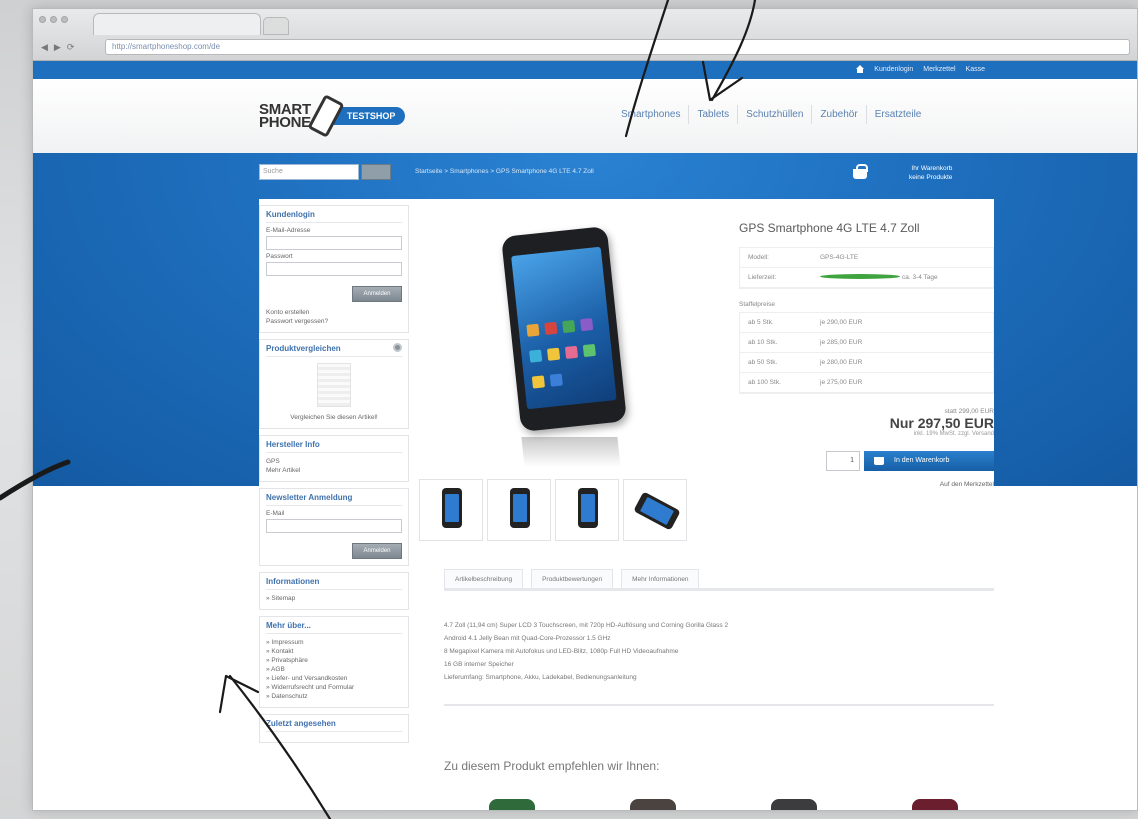  Describe the element at coordinates (35, 480) in the screenshot. I see `arrow-left-edge` at that location.